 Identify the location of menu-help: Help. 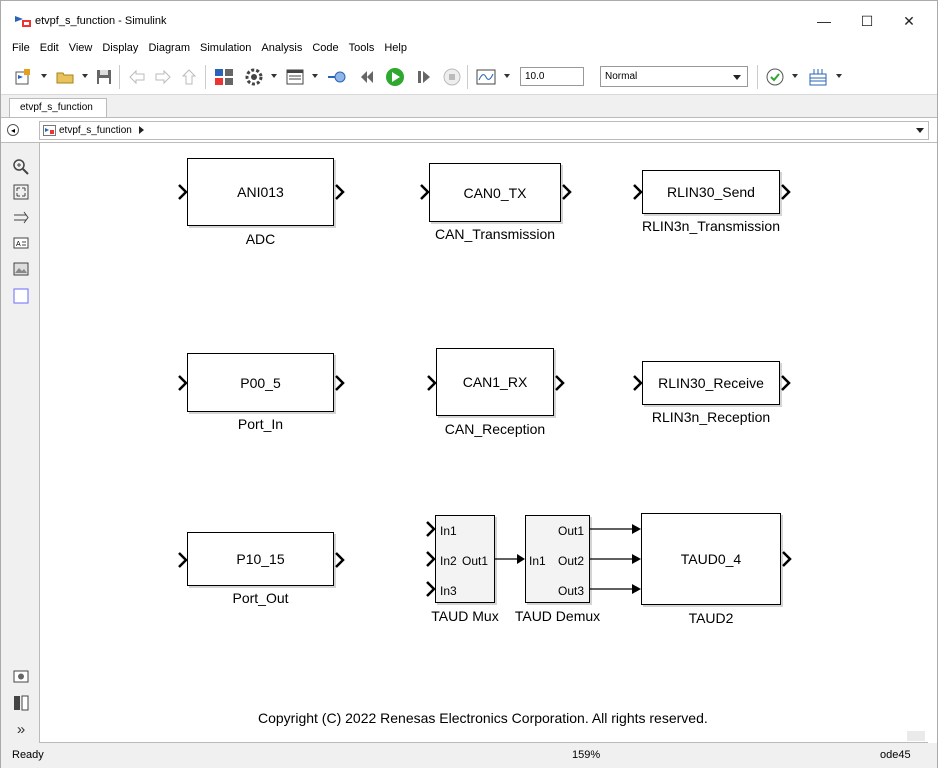
(395, 48).